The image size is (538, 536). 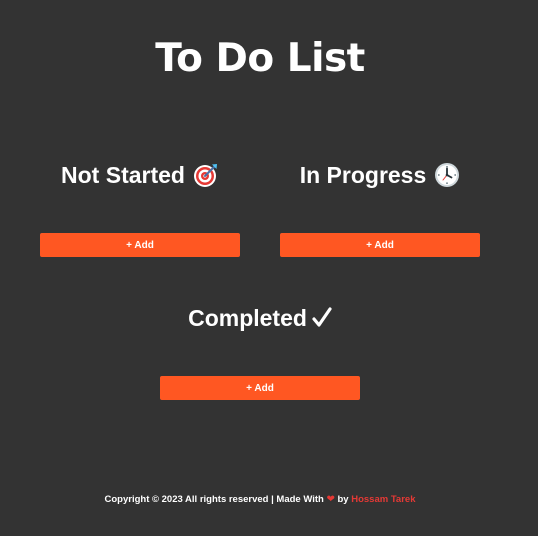 I want to click on clock-icon, so click(x=447, y=175).